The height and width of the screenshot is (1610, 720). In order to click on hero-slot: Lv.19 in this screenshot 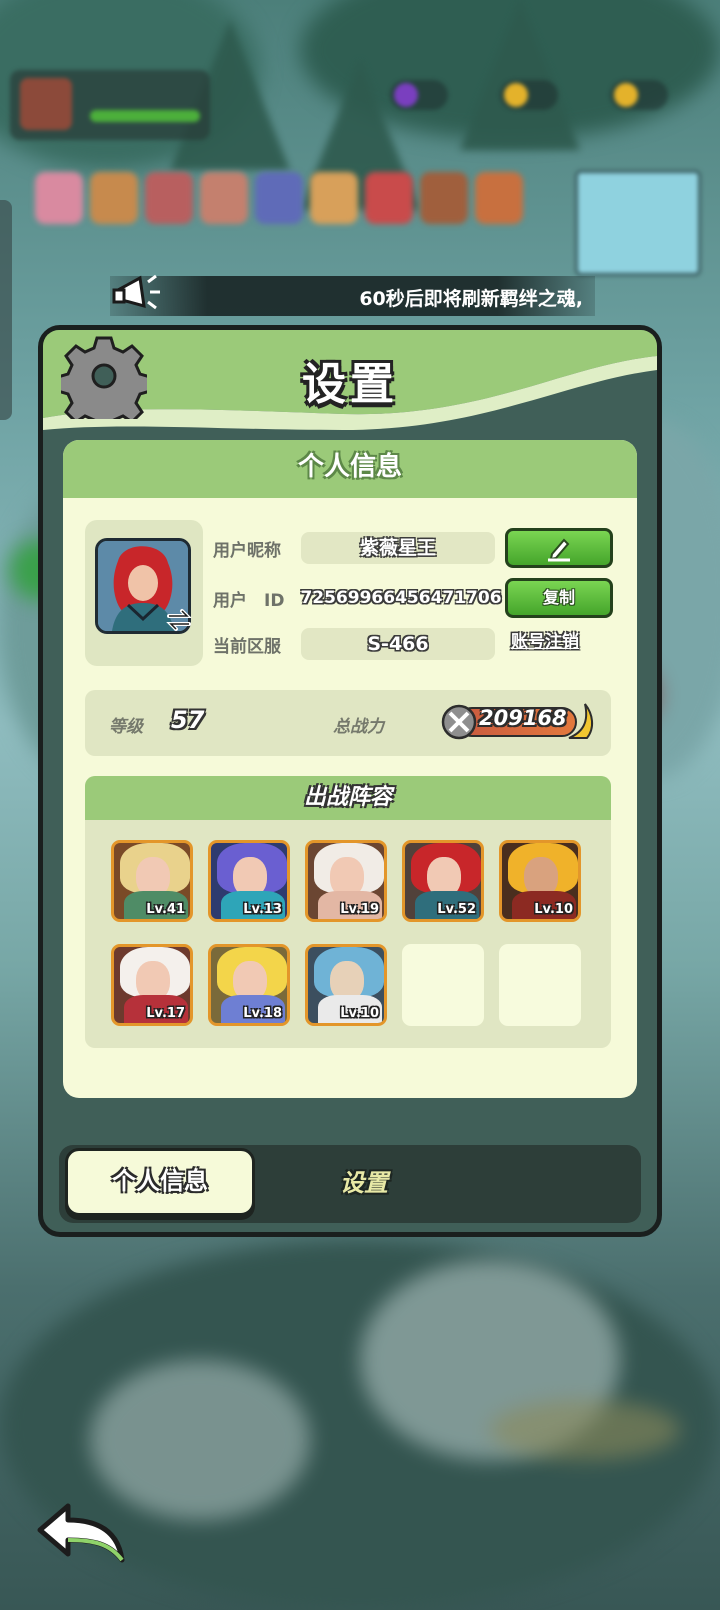, I will do `click(346, 881)`.